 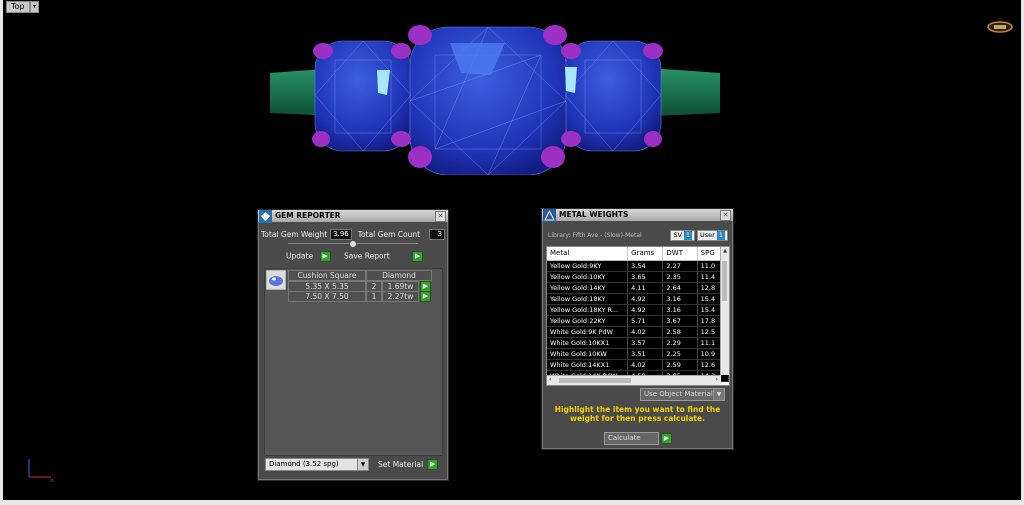 I want to click on column-header: DWT, so click(x=680, y=253).